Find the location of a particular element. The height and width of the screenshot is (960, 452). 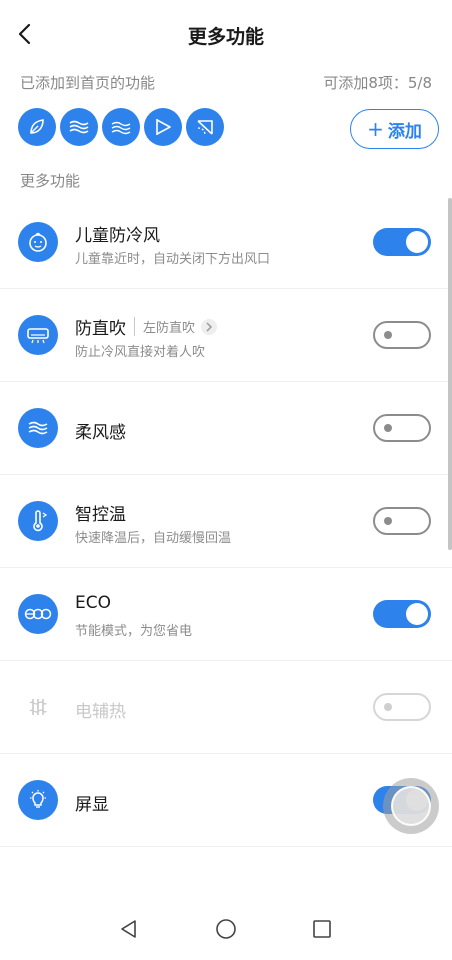

touch-indicator-center is located at coordinates (411, 806).